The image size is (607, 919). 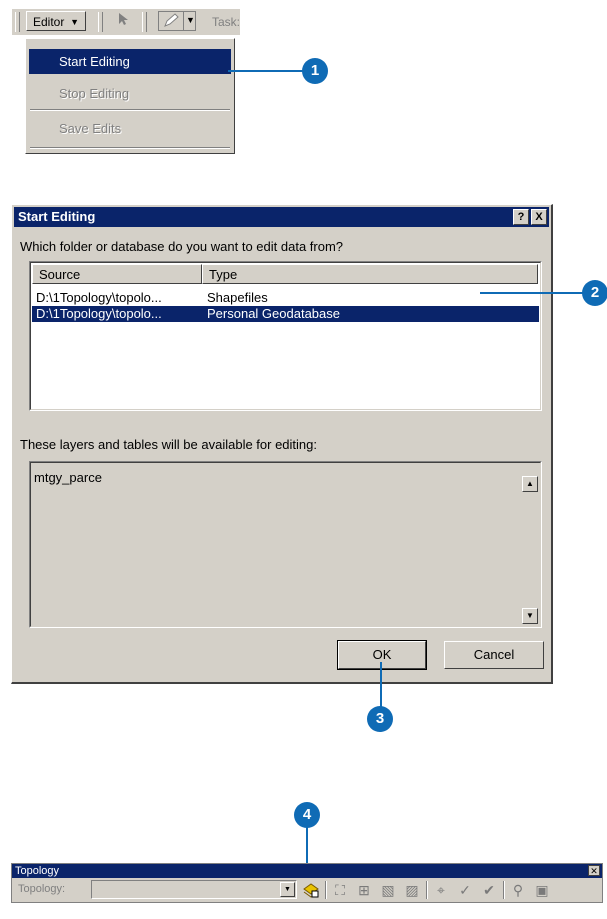 What do you see at coordinates (42, 889) in the screenshot?
I see `topology-label: Topology:` at bounding box center [42, 889].